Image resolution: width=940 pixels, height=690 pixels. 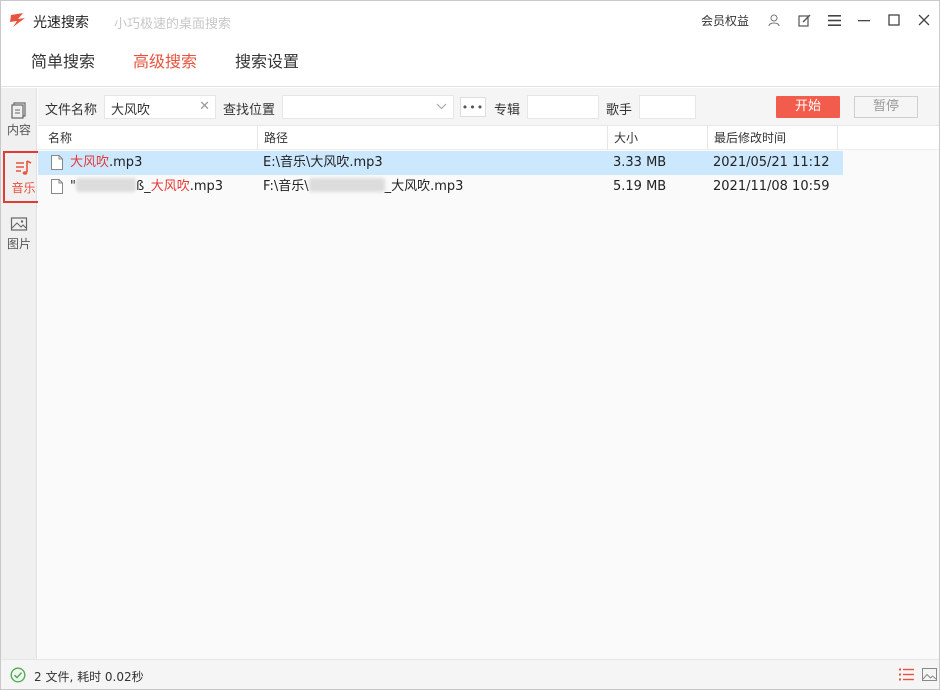 What do you see at coordinates (470, 63) in the screenshot?
I see `main-tabs: 简单搜索 高级搜索 搜索设置` at bounding box center [470, 63].